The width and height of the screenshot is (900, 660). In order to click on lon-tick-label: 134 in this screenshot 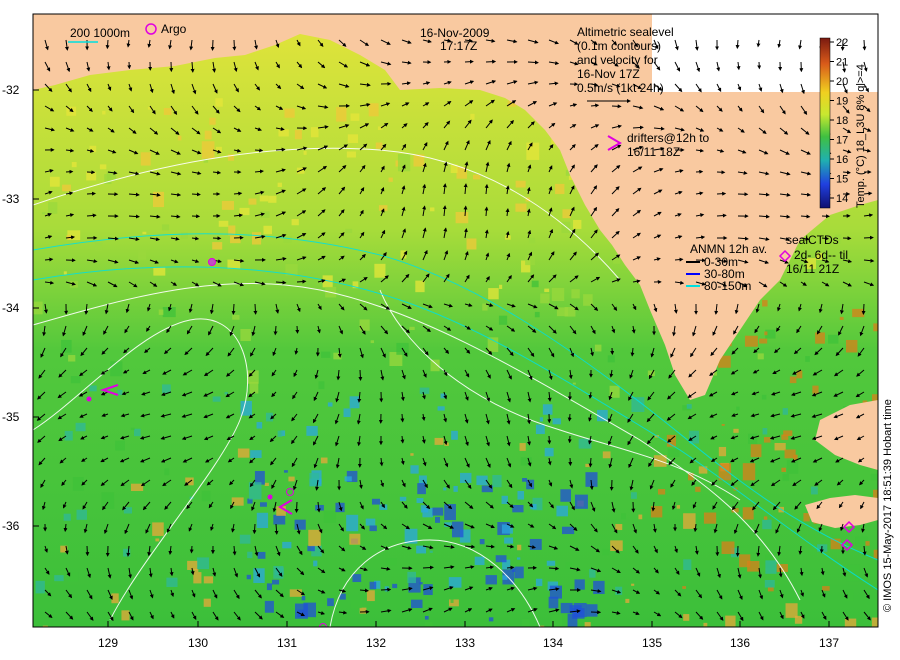, I will do `click(553, 643)`.